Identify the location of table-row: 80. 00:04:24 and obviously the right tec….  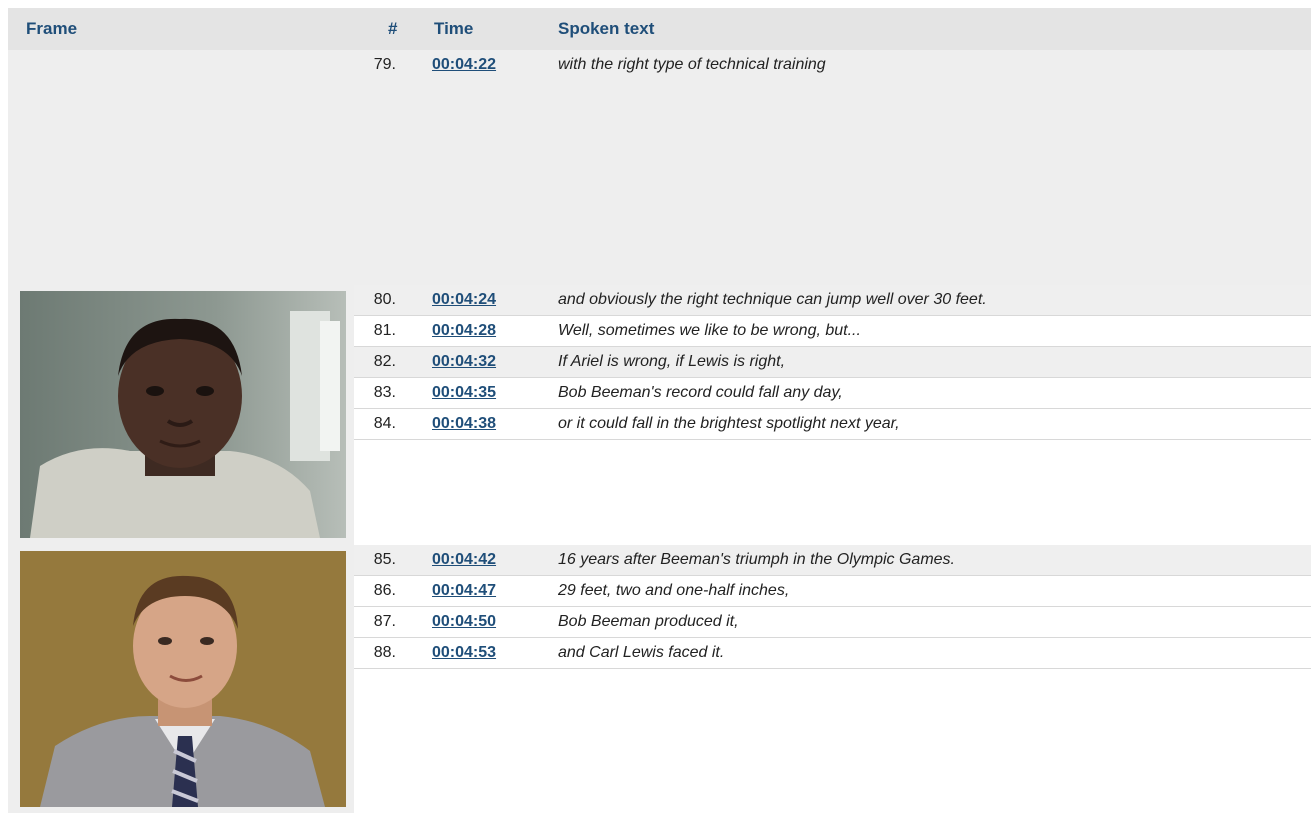
(832, 300).